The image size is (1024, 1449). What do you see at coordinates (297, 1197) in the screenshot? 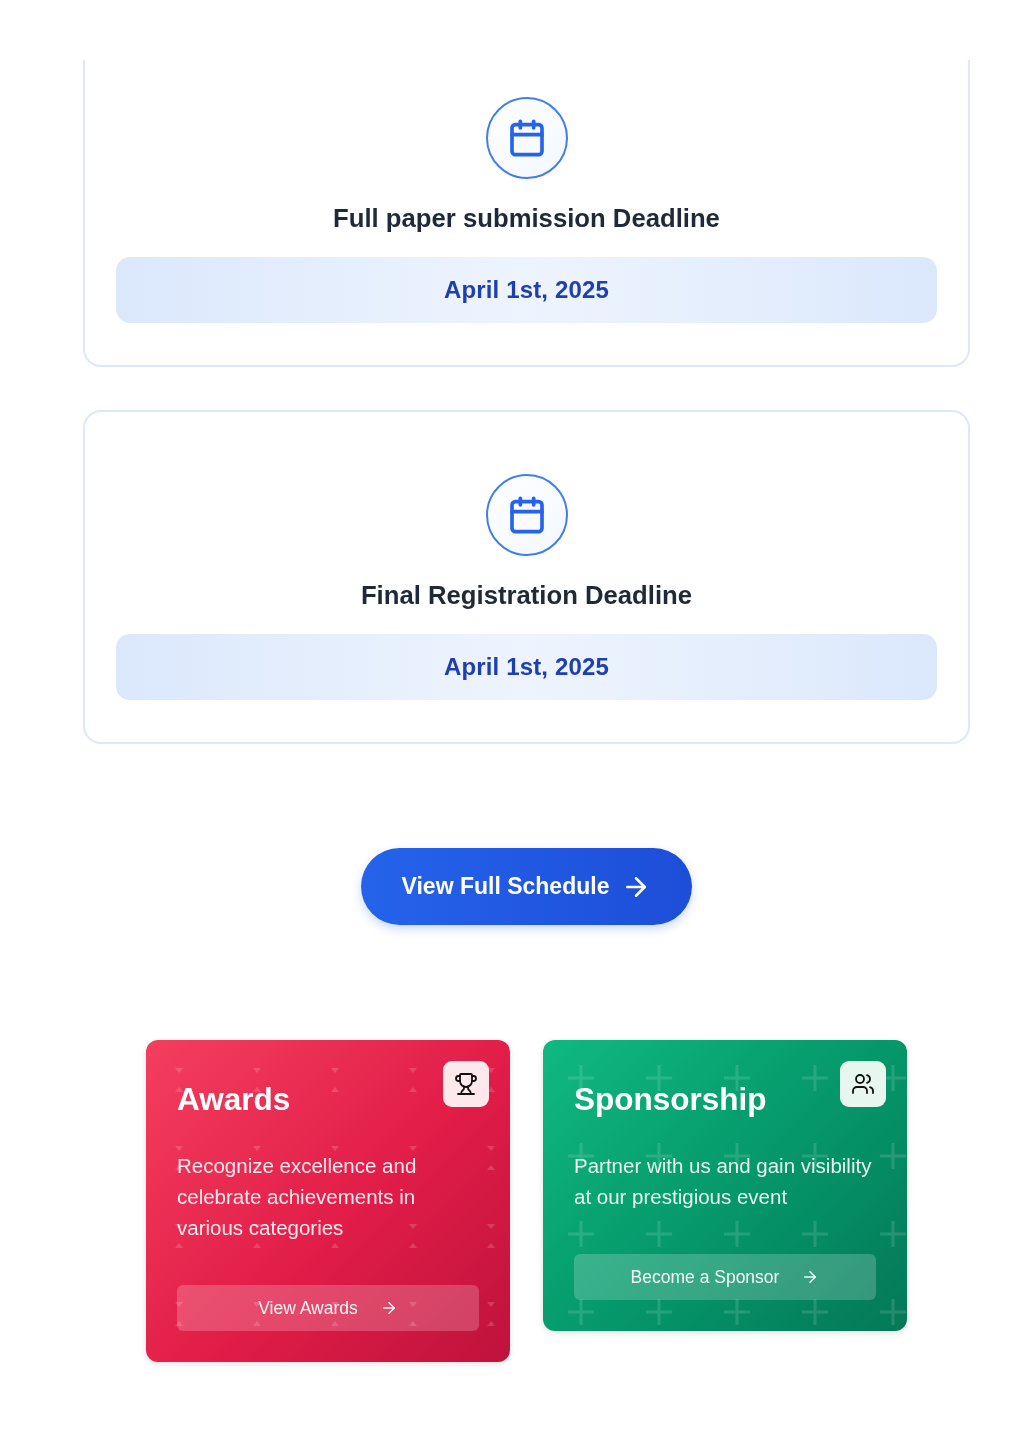
I see `card-description: Recognize excellence and celebrate achievements in various categories` at bounding box center [297, 1197].